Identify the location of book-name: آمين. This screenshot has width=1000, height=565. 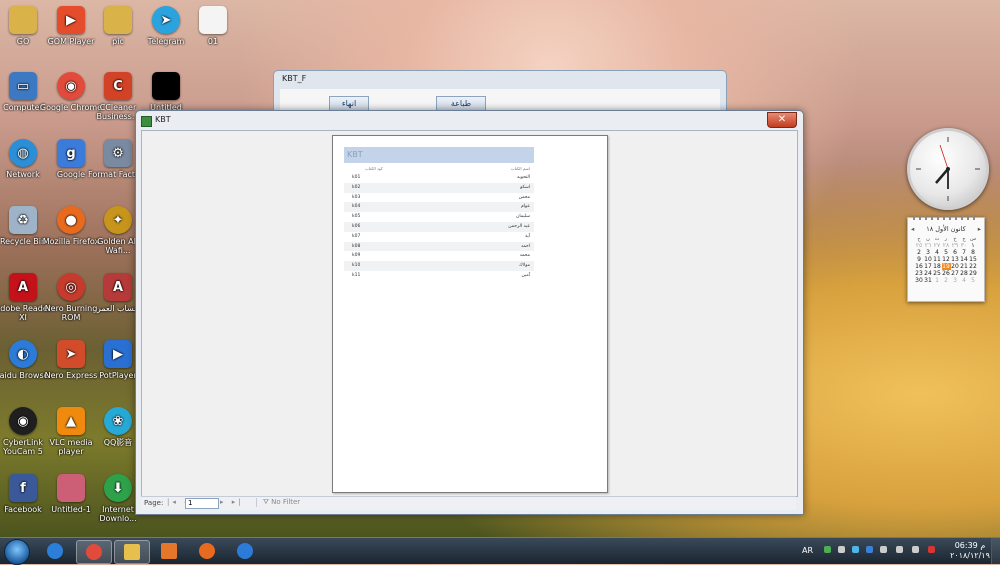
(525, 275).